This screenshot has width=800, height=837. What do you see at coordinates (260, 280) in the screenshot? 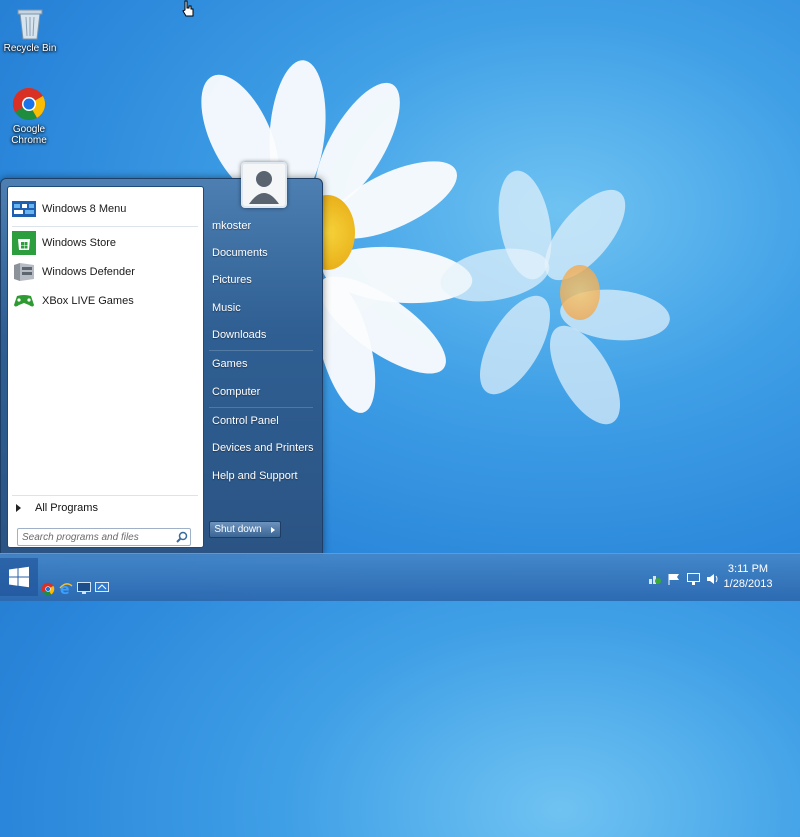
I see `right-item-pictures: Pictures` at bounding box center [260, 280].